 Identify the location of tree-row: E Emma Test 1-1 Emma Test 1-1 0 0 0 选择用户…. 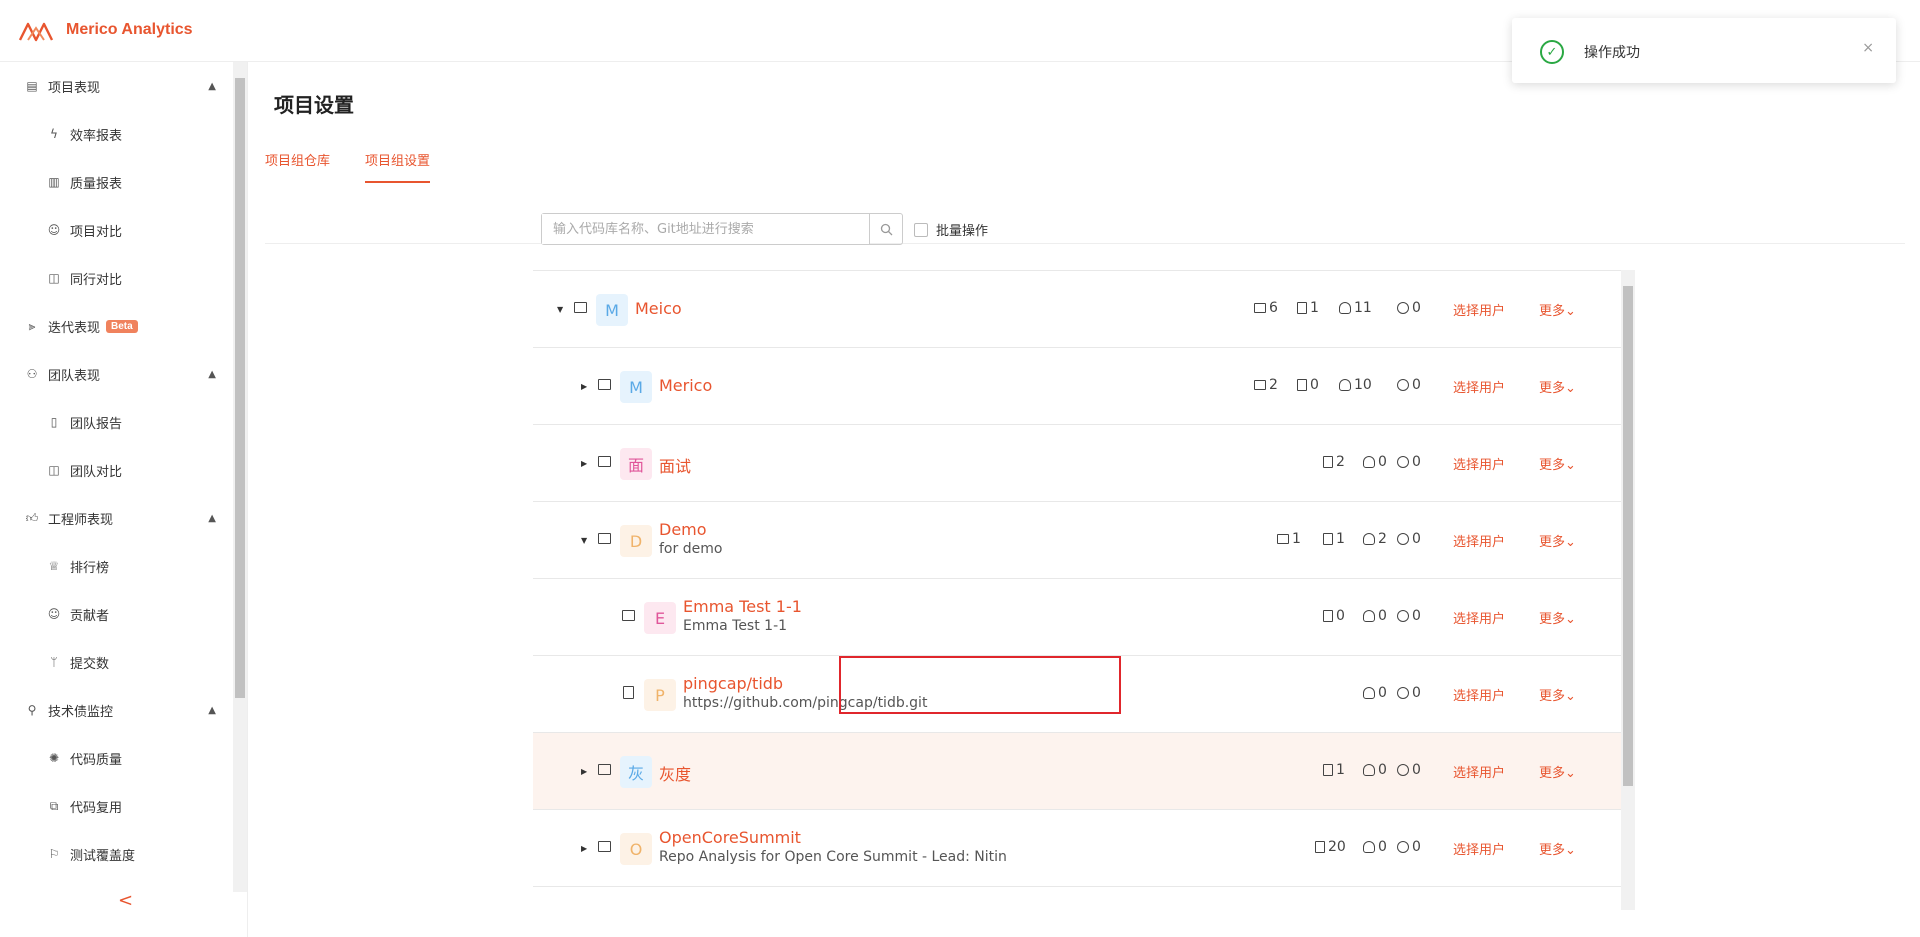
(1077, 617).